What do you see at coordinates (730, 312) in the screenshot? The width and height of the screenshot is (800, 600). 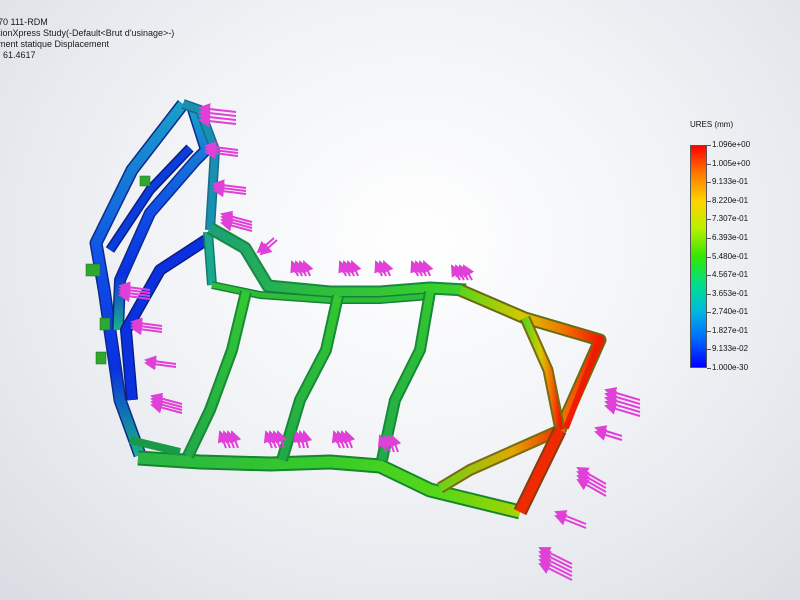 I see `legend-value: 2.740e-01` at bounding box center [730, 312].